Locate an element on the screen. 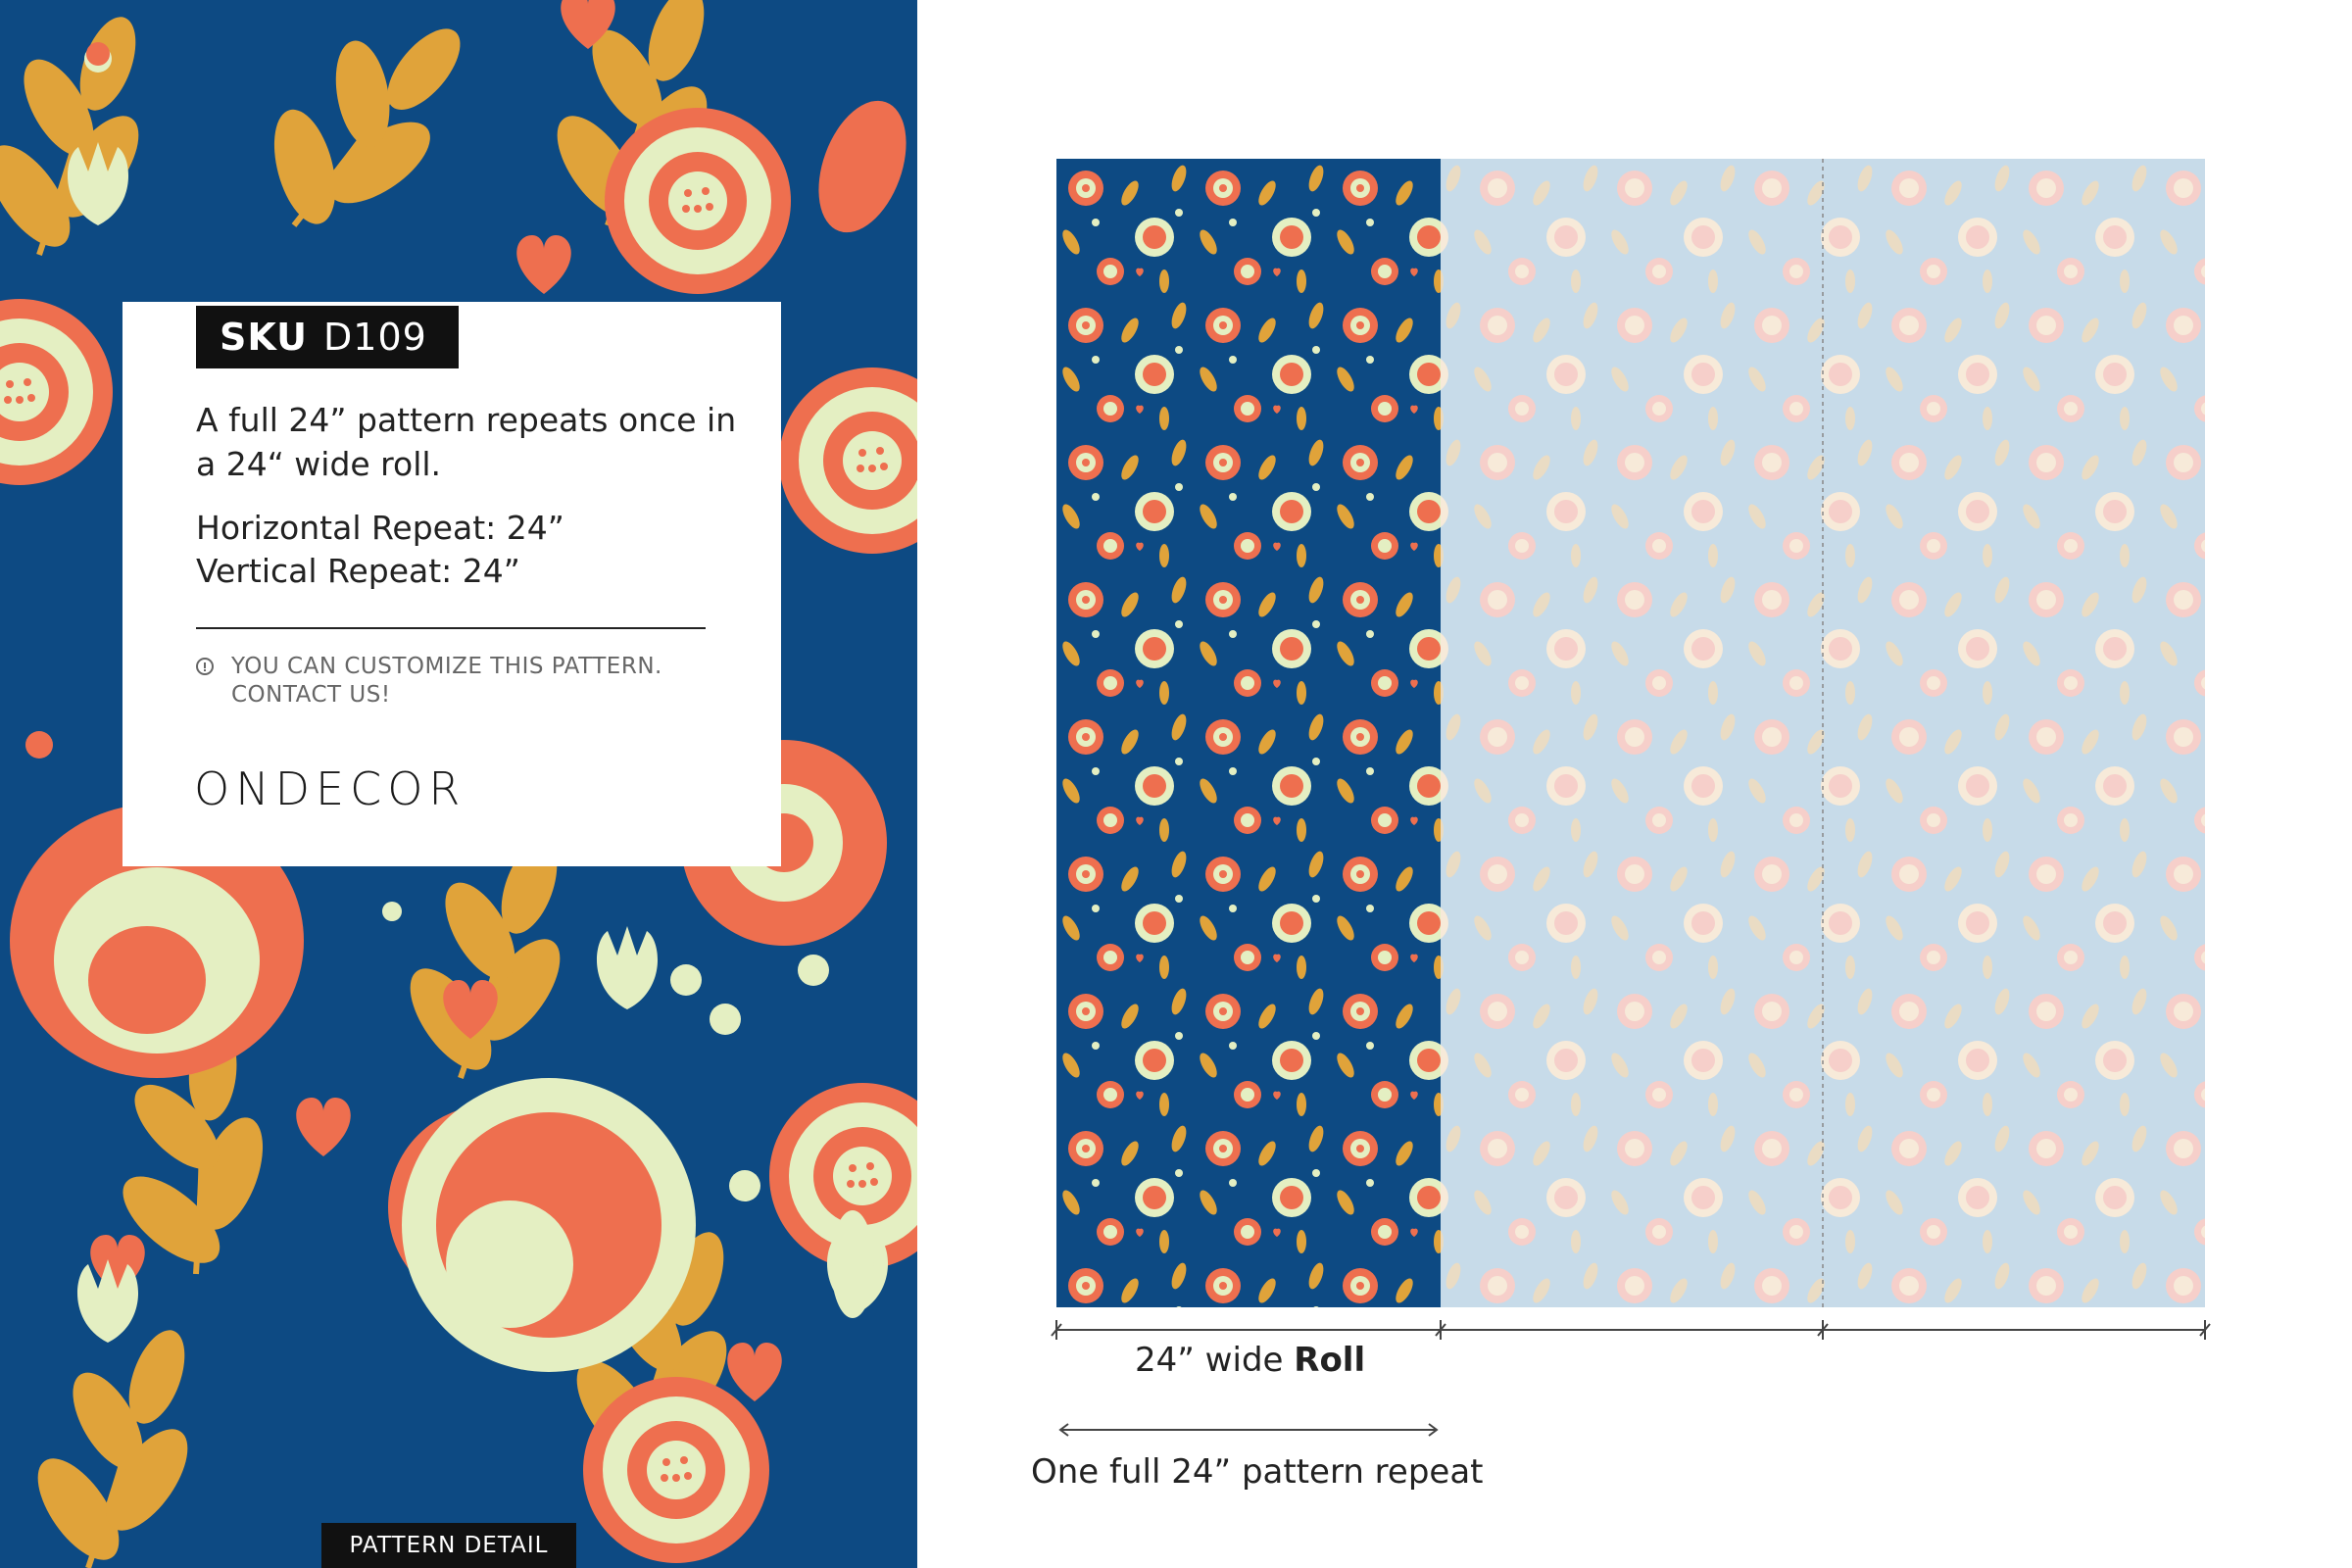  sku-key: SKU is located at coordinates (264, 337).